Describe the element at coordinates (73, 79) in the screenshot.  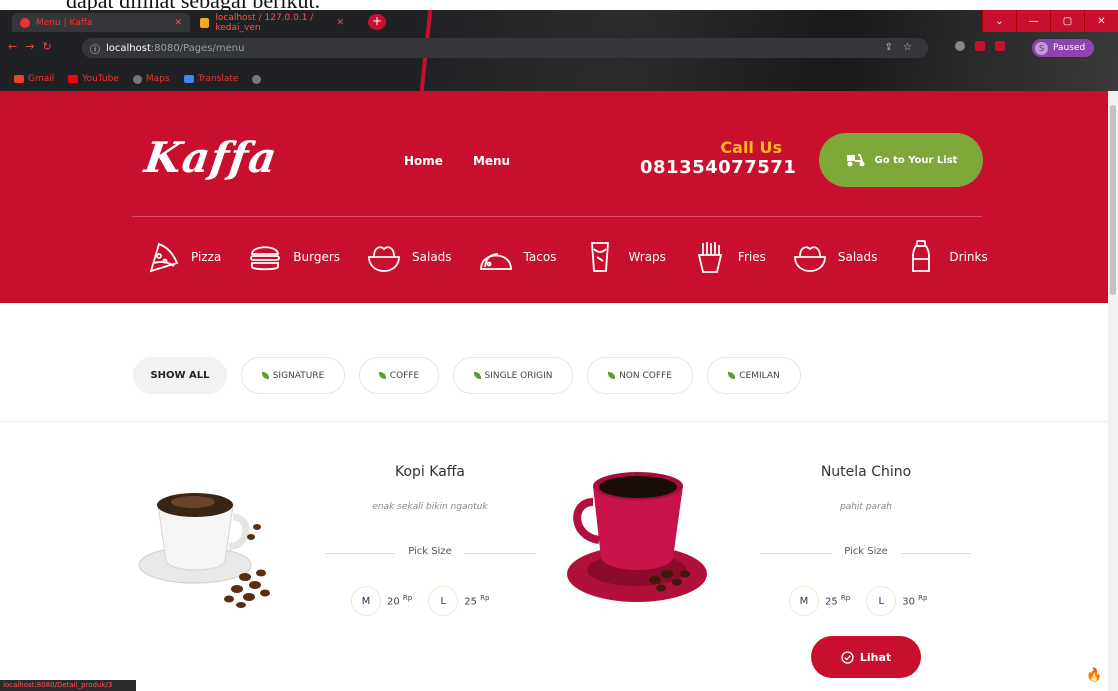
I see `youtube-icon` at that location.